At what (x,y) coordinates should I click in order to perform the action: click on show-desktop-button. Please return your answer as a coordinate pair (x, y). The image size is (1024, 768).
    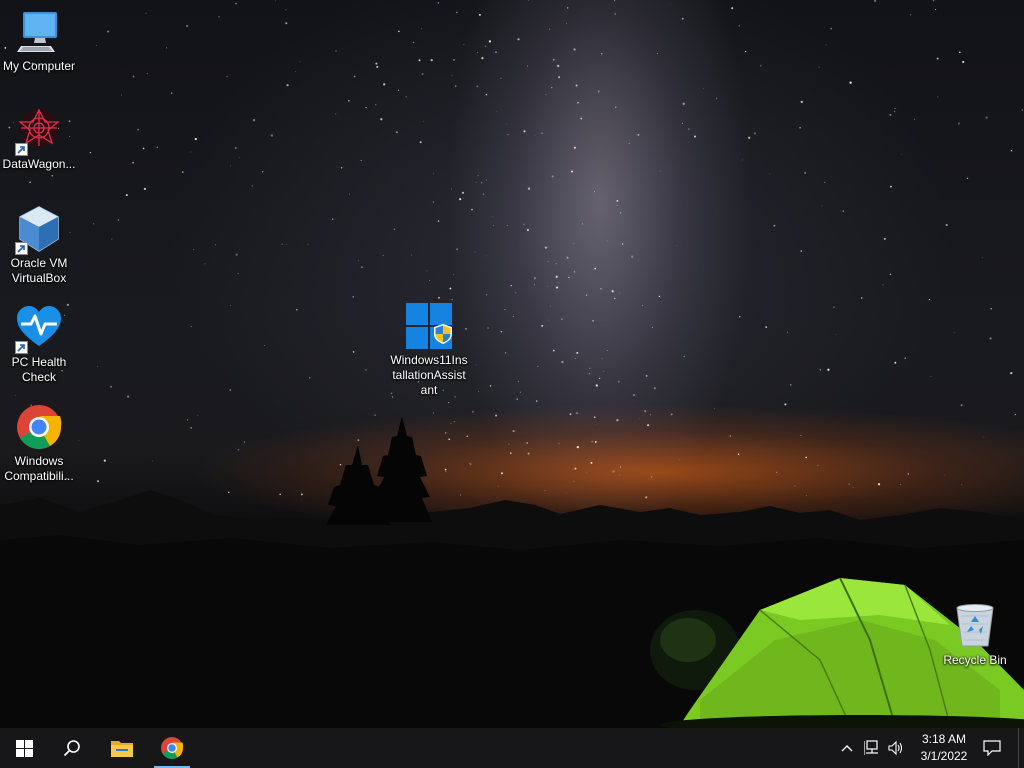
    Looking at the image, I should click on (1021, 748).